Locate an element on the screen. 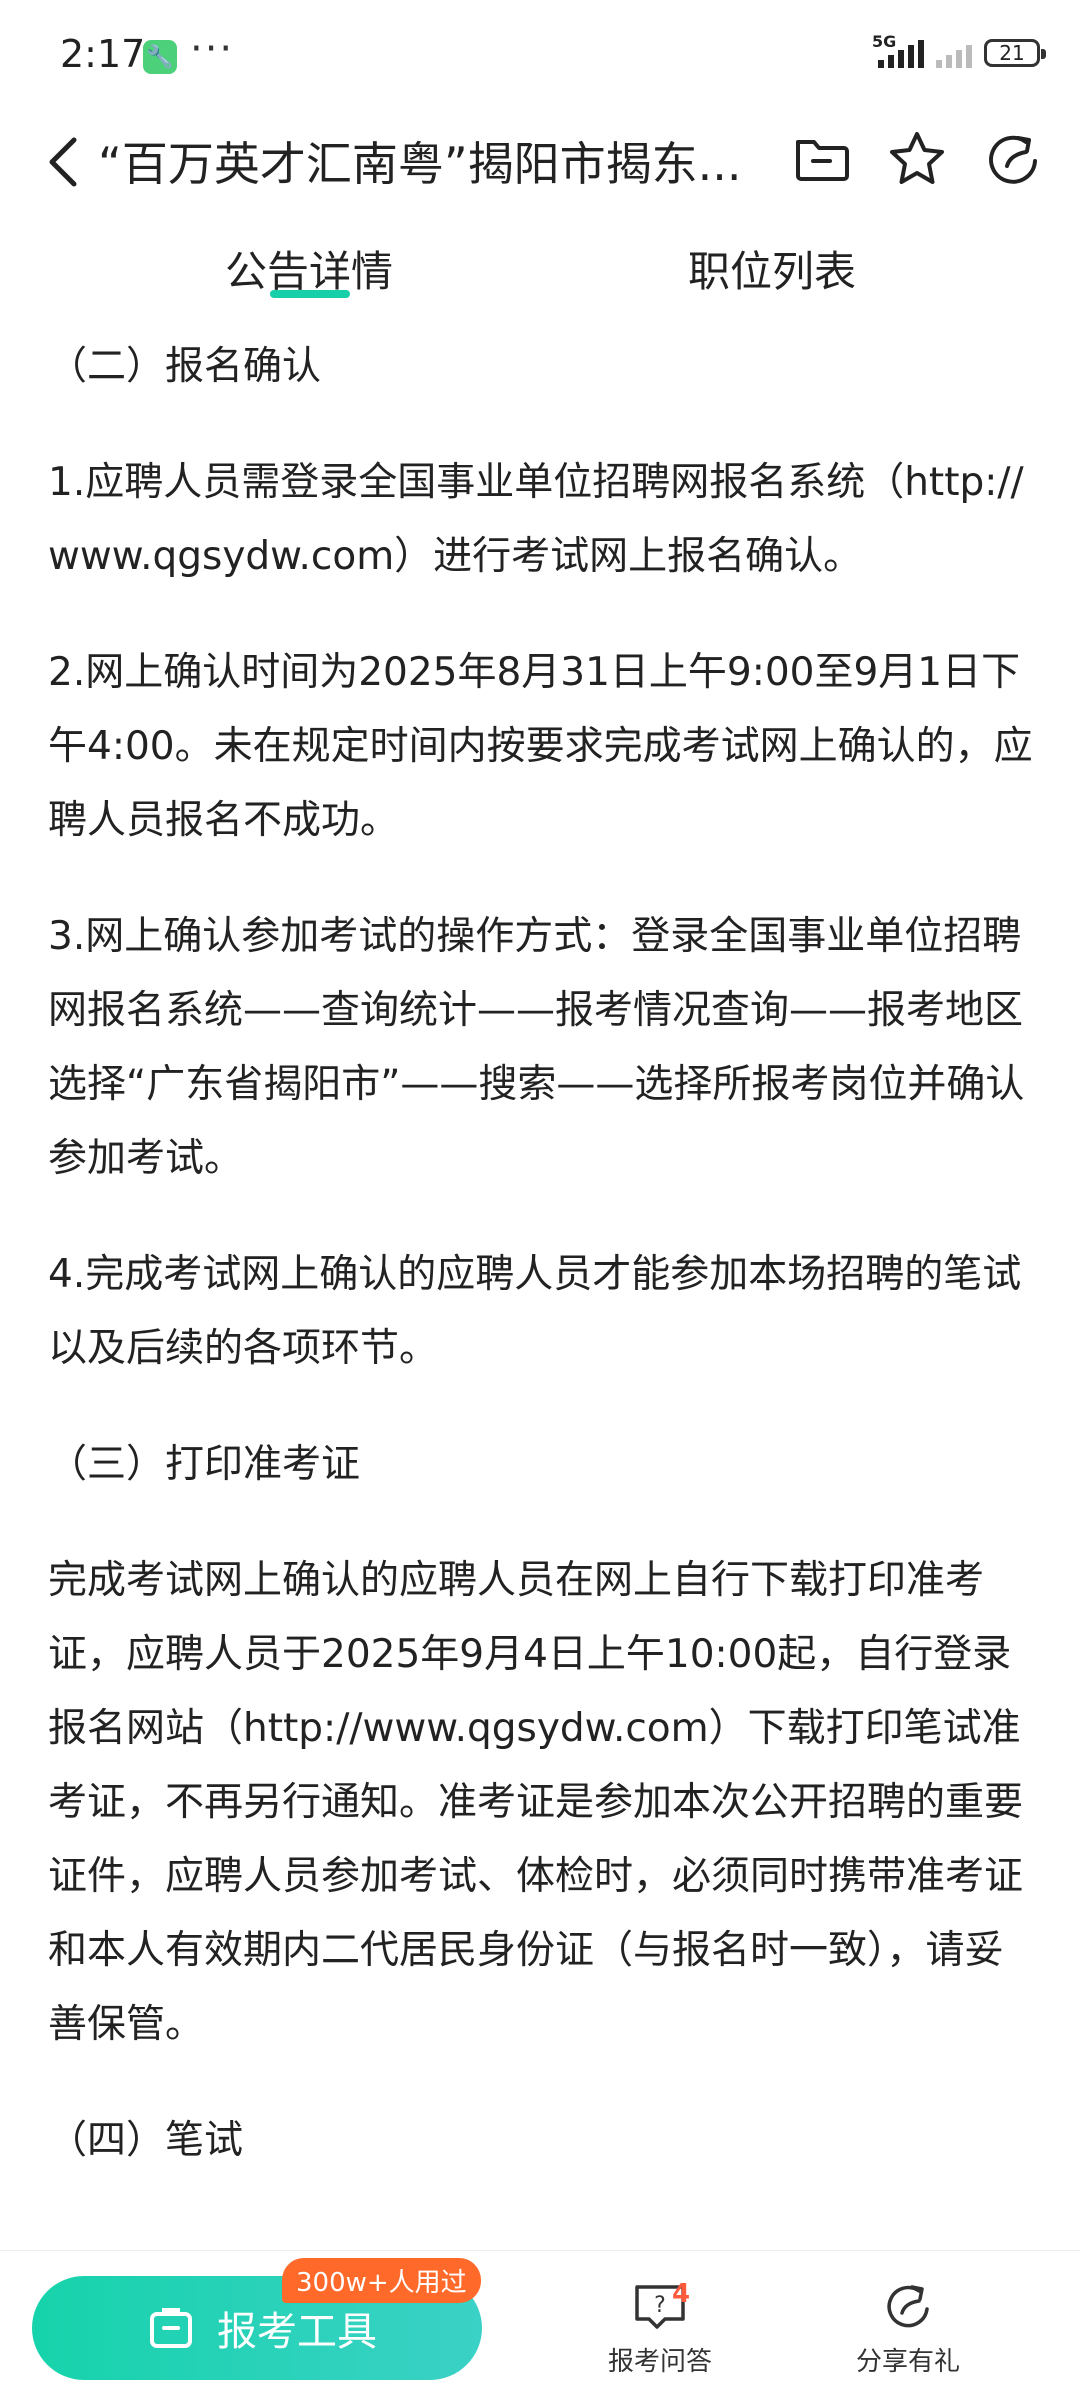  battery-icon: 21 is located at coordinates (1015, 53).